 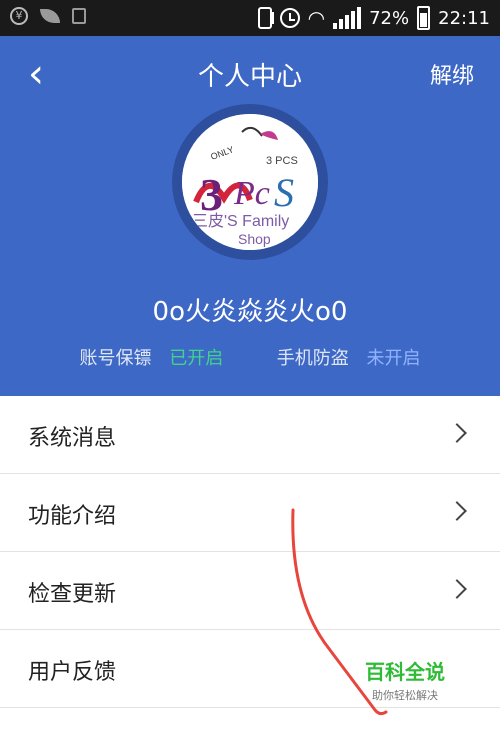 I want to click on watermark-title: 百科全说, so click(x=405, y=672).